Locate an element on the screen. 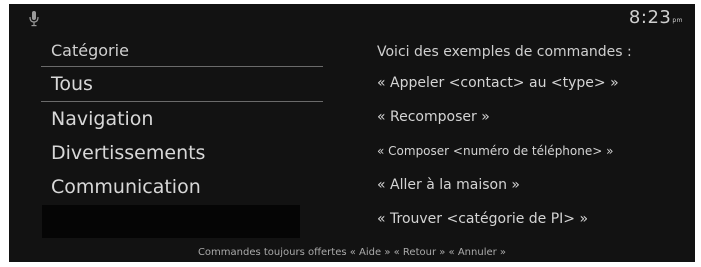 Image resolution: width=701 pixels, height=267 pixels. clock: 8:23pm is located at coordinates (656, 17).